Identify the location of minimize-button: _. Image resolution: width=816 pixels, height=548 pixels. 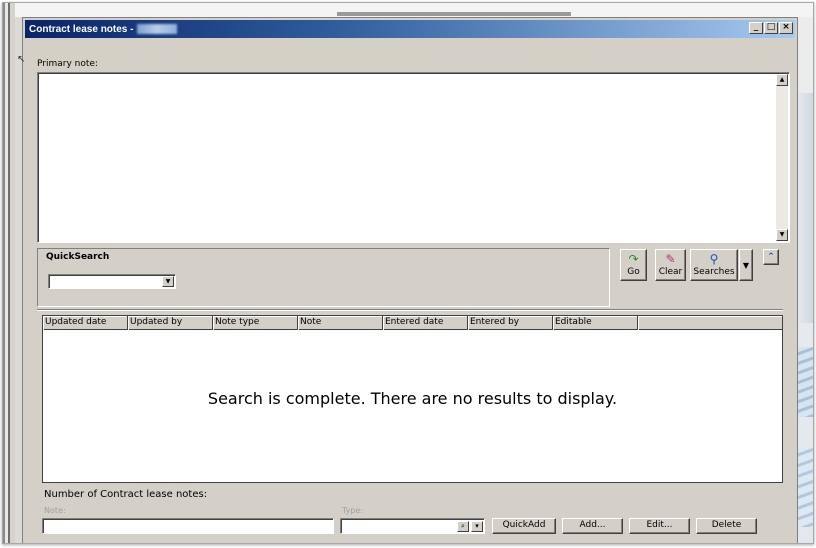
(756, 28).